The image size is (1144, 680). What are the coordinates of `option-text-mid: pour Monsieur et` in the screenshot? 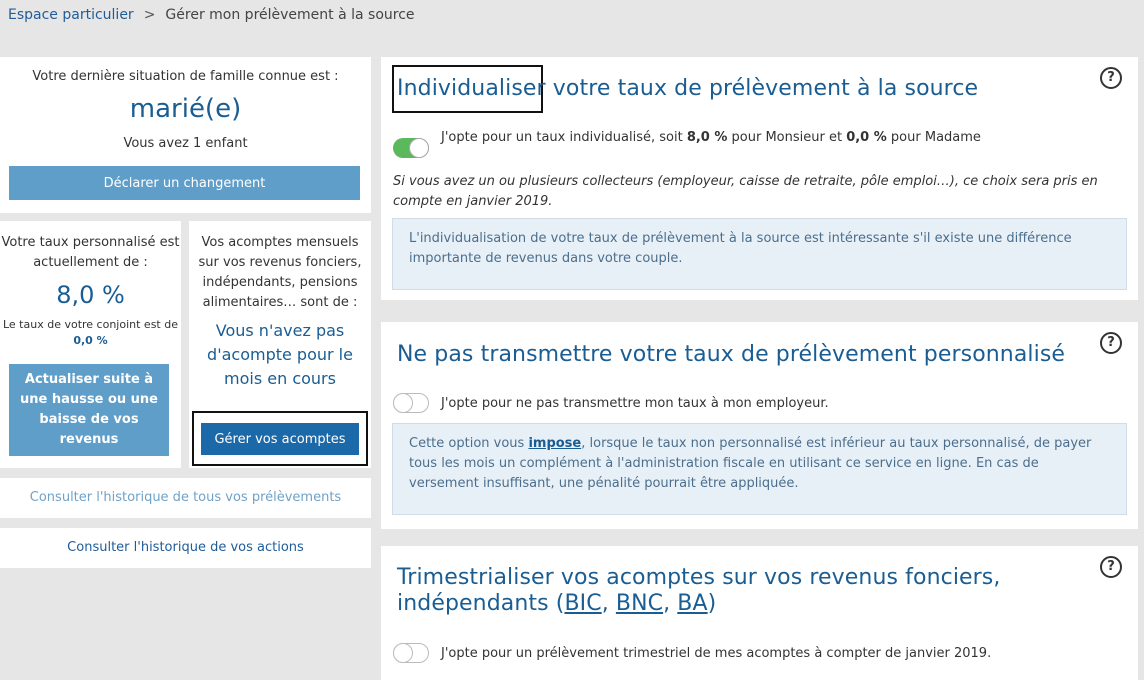 It's located at (787, 137).